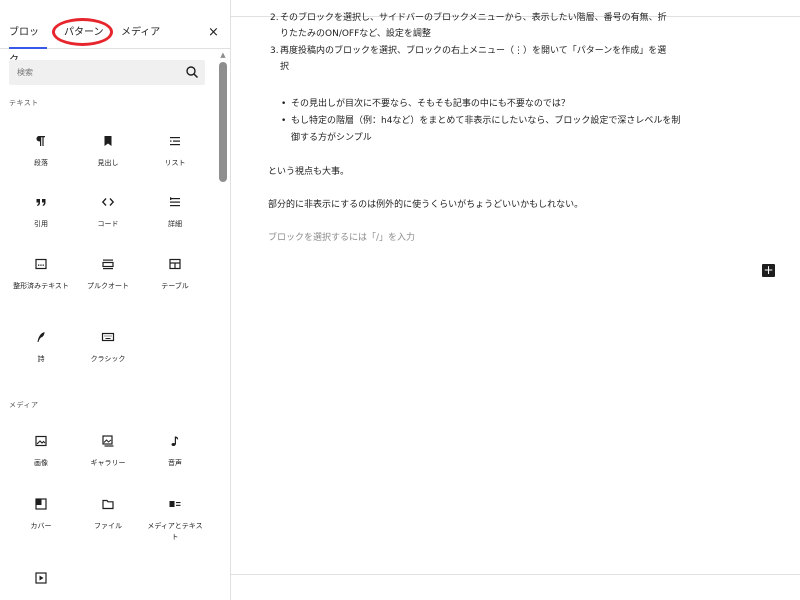 Image resolution: width=800 pixels, height=600 pixels. I want to click on block-audio: 音声, so click(175, 451).